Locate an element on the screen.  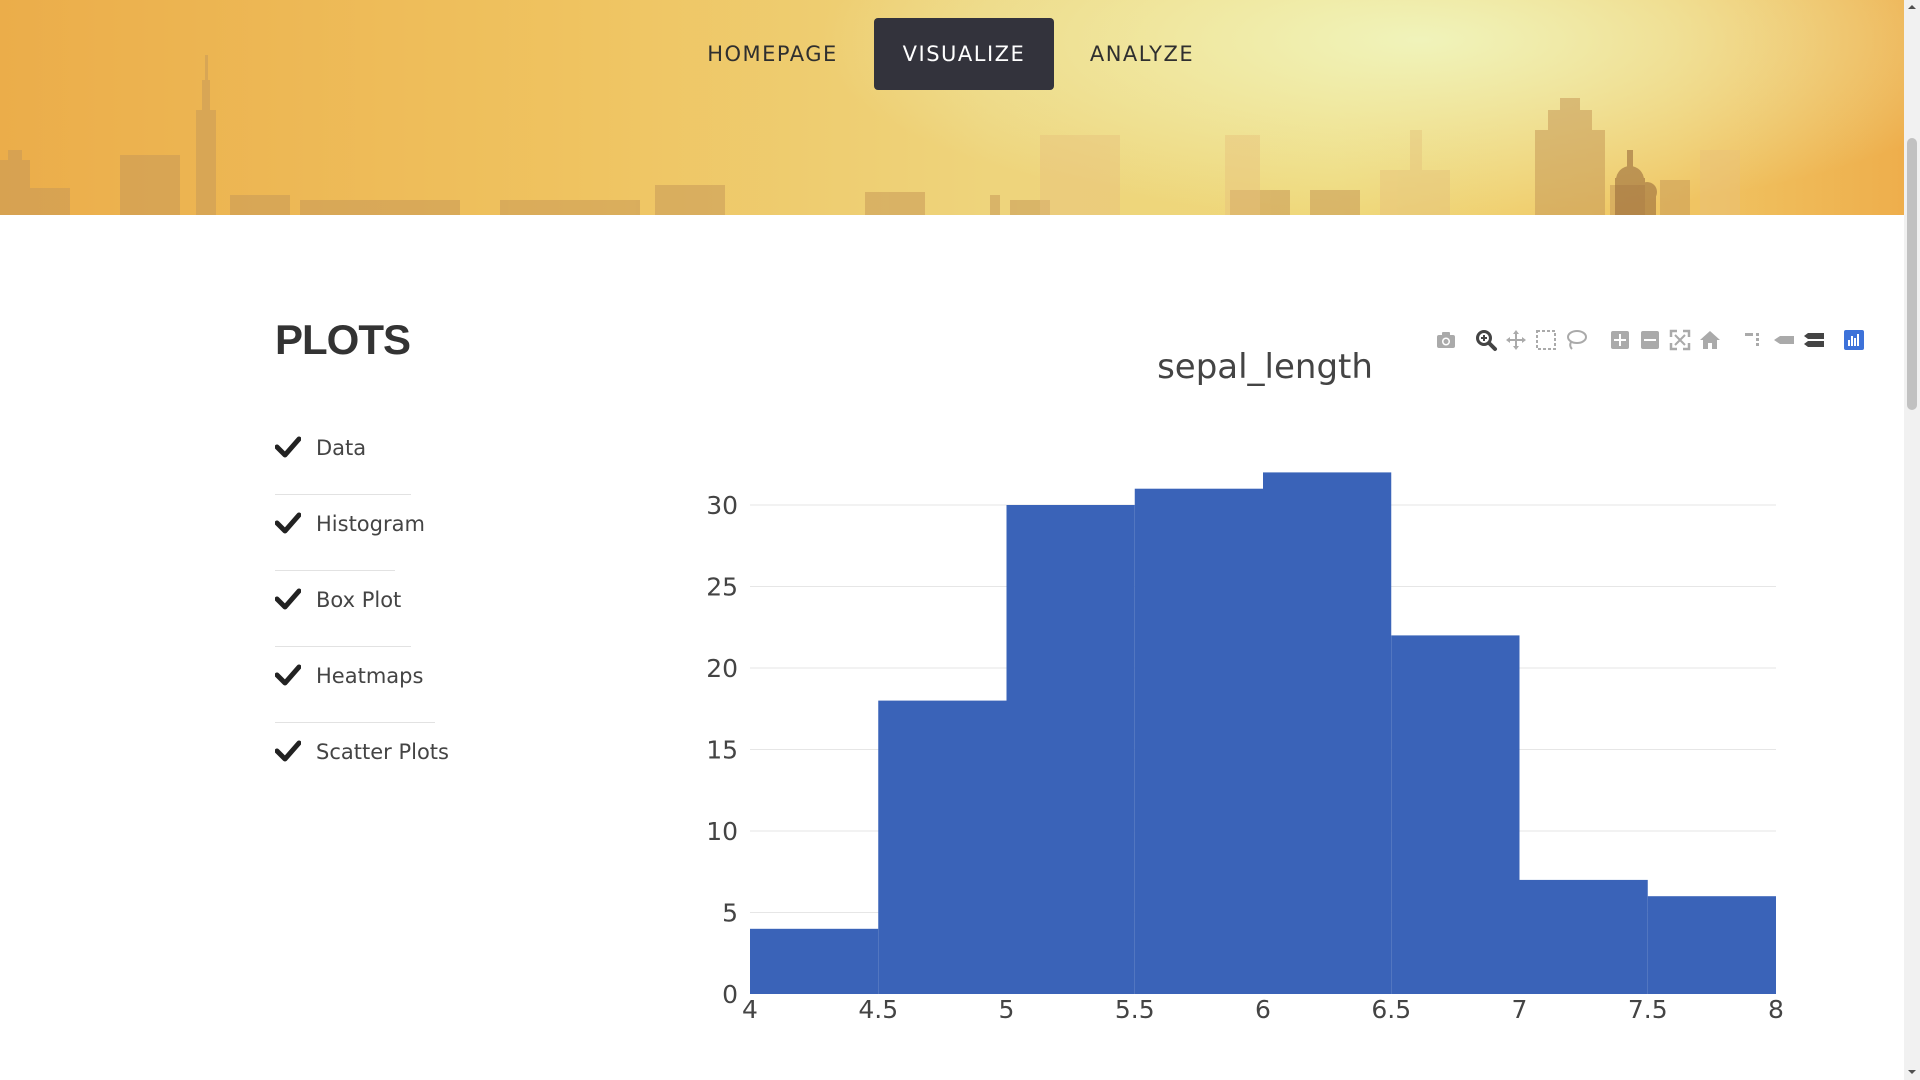
sidebar-item-label: Scatter Plots is located at coordinates (382, 752).